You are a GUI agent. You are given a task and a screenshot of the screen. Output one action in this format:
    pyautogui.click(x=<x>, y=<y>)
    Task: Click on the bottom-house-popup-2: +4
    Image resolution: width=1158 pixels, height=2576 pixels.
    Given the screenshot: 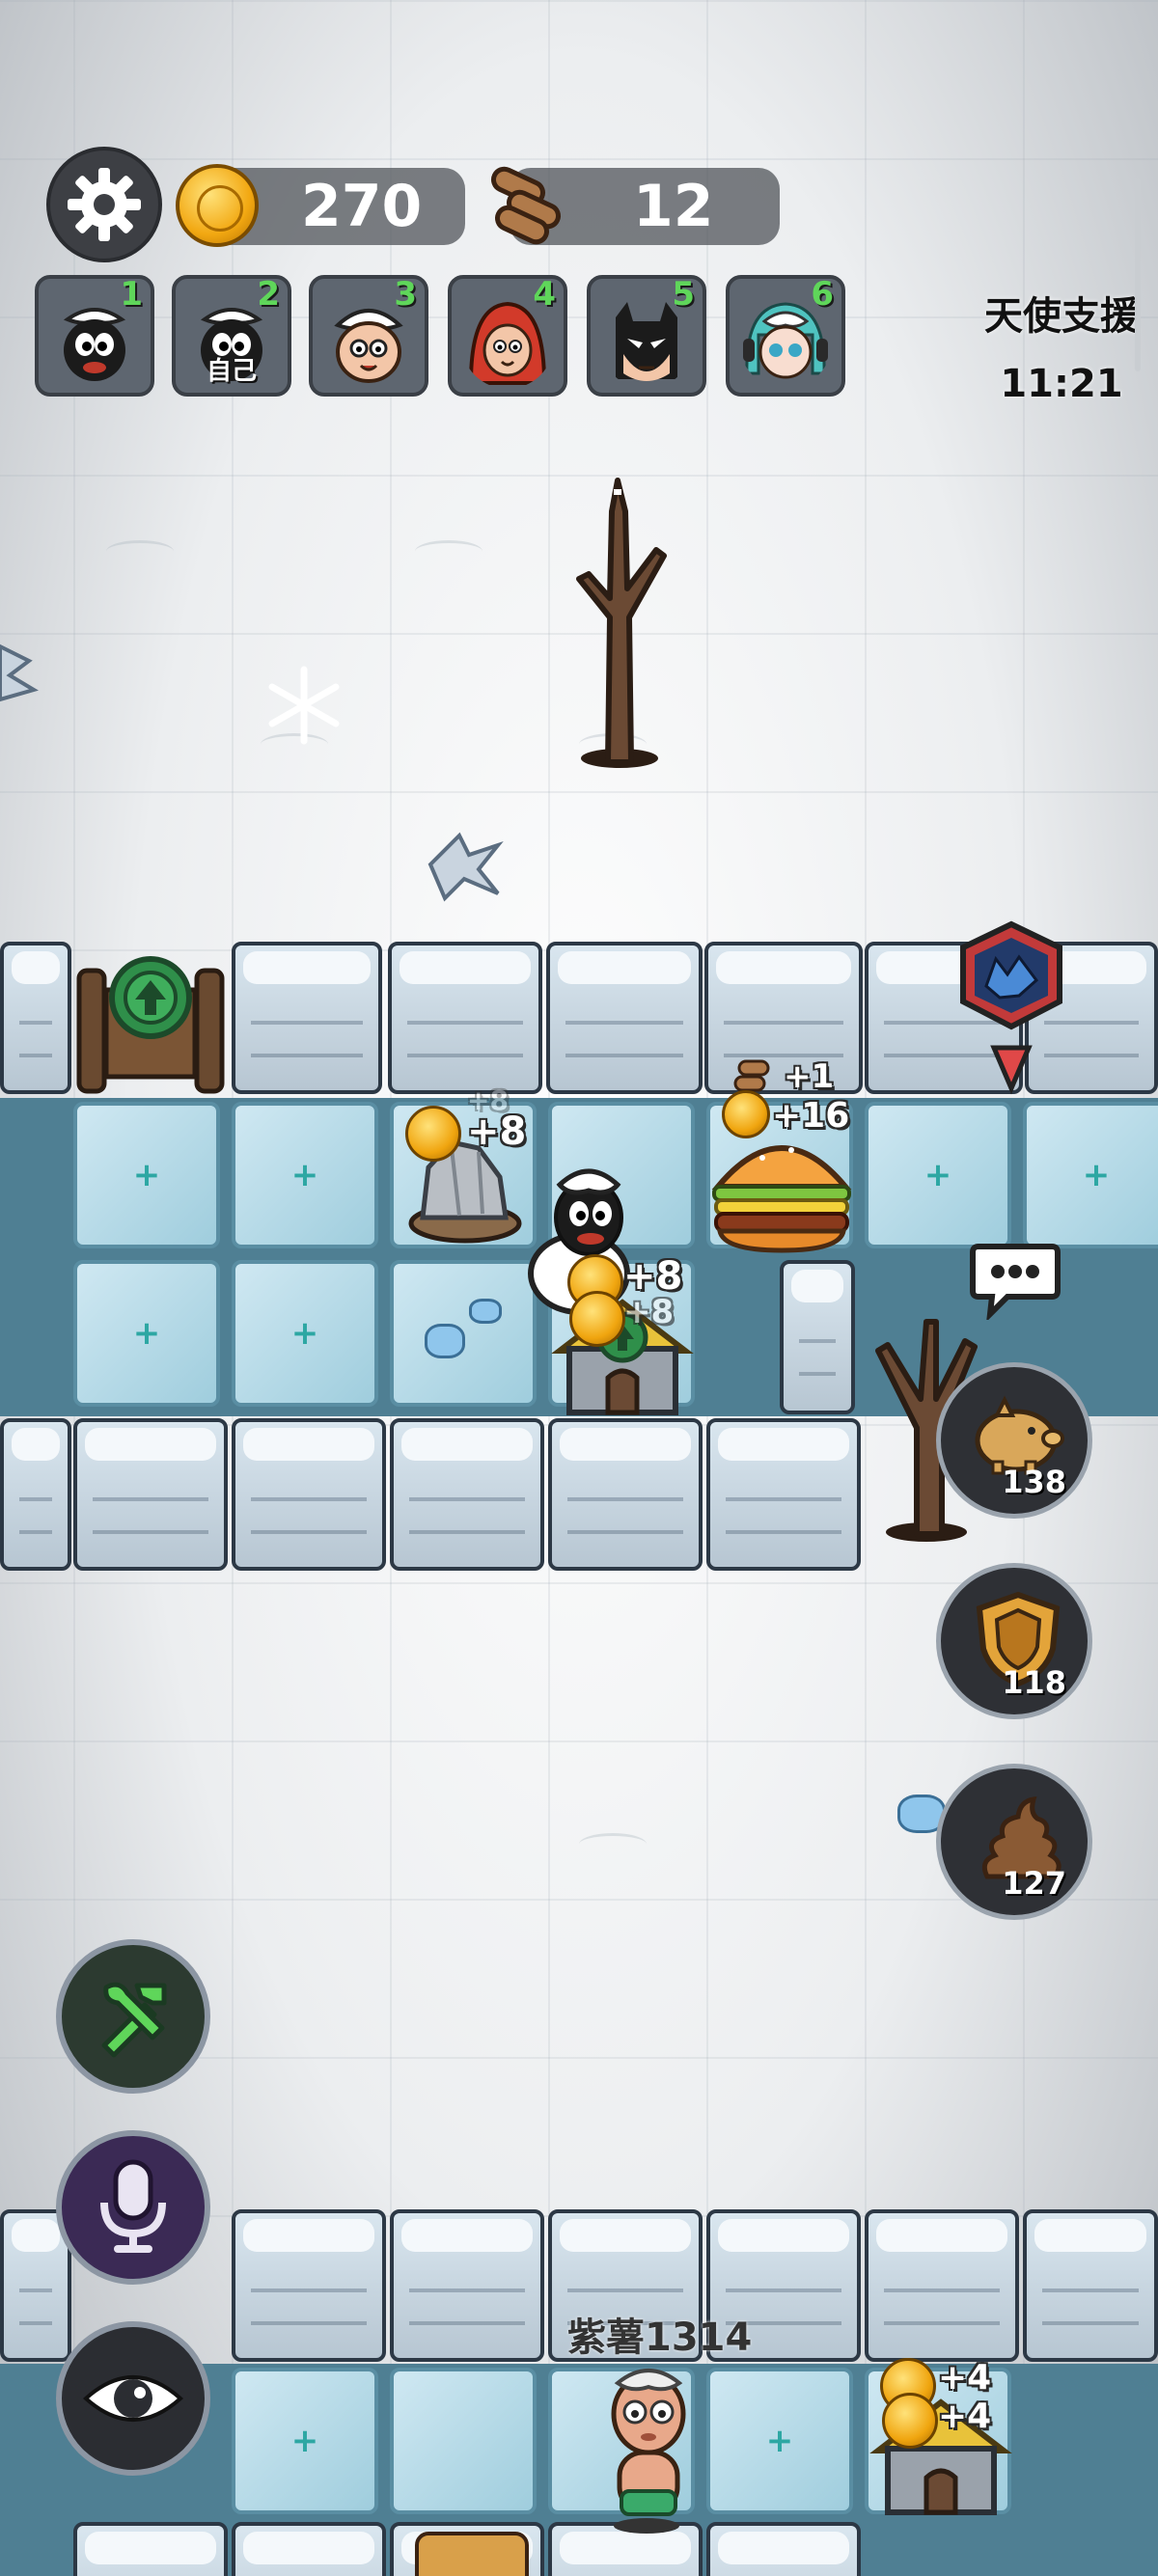 What is the action you would take?
    pyautogui.click(x=965, y=2416)
    